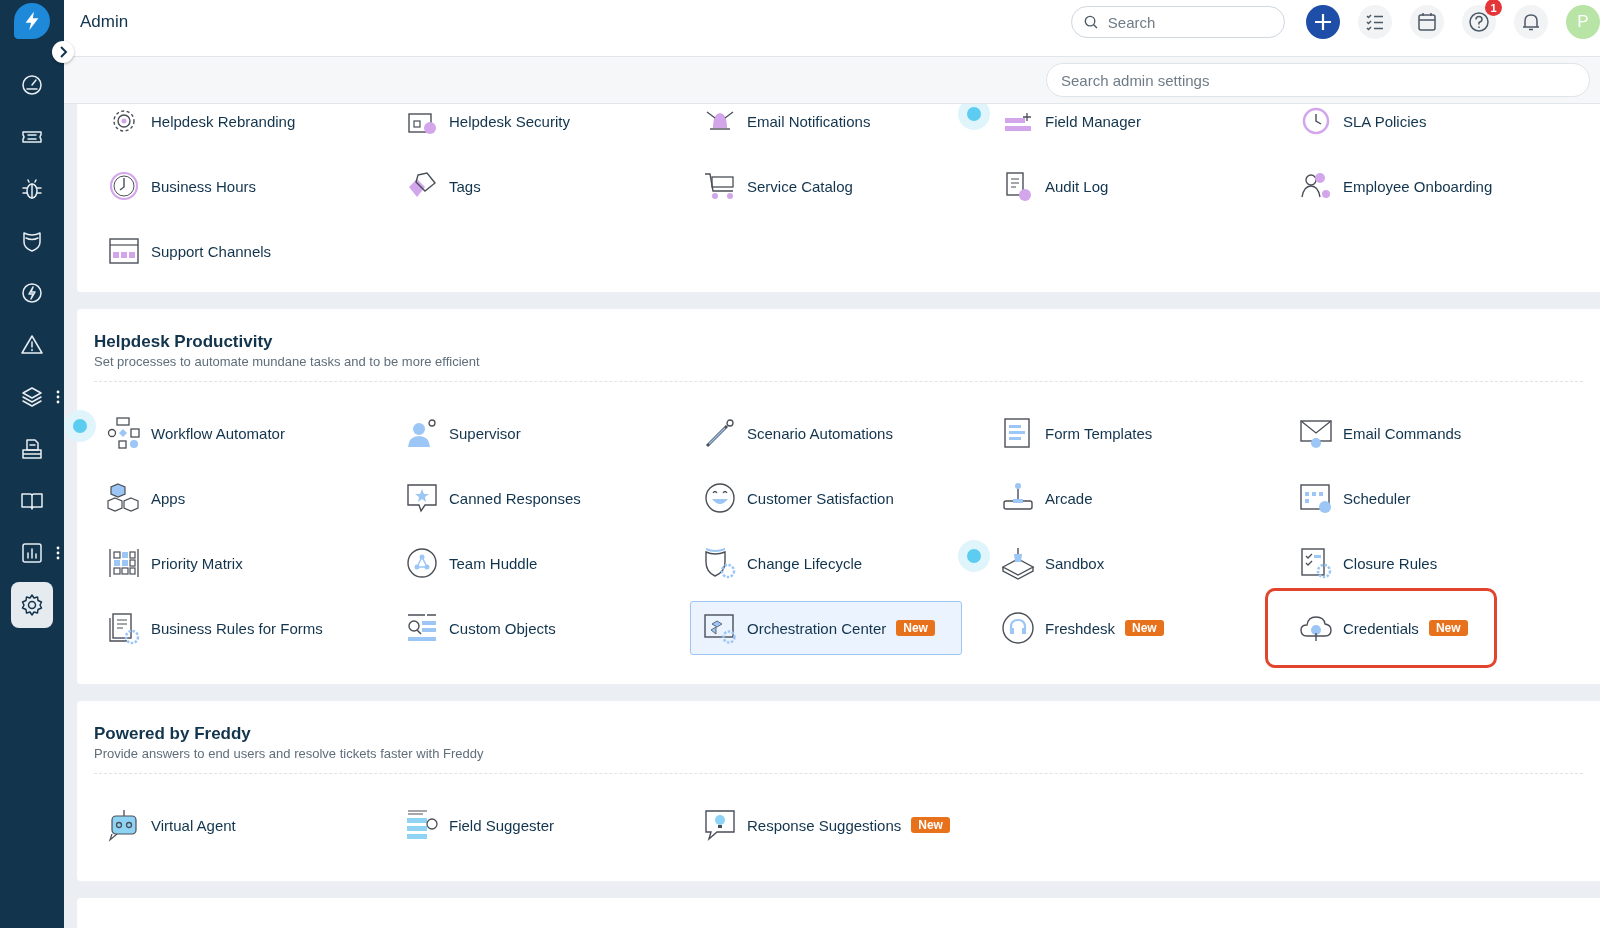 The height and width of the screenshot is (928, 1600). What do you see at coordinates (32, 293) in the screenshot?
I see `lightning-icon` at bounding box center [32, 293].